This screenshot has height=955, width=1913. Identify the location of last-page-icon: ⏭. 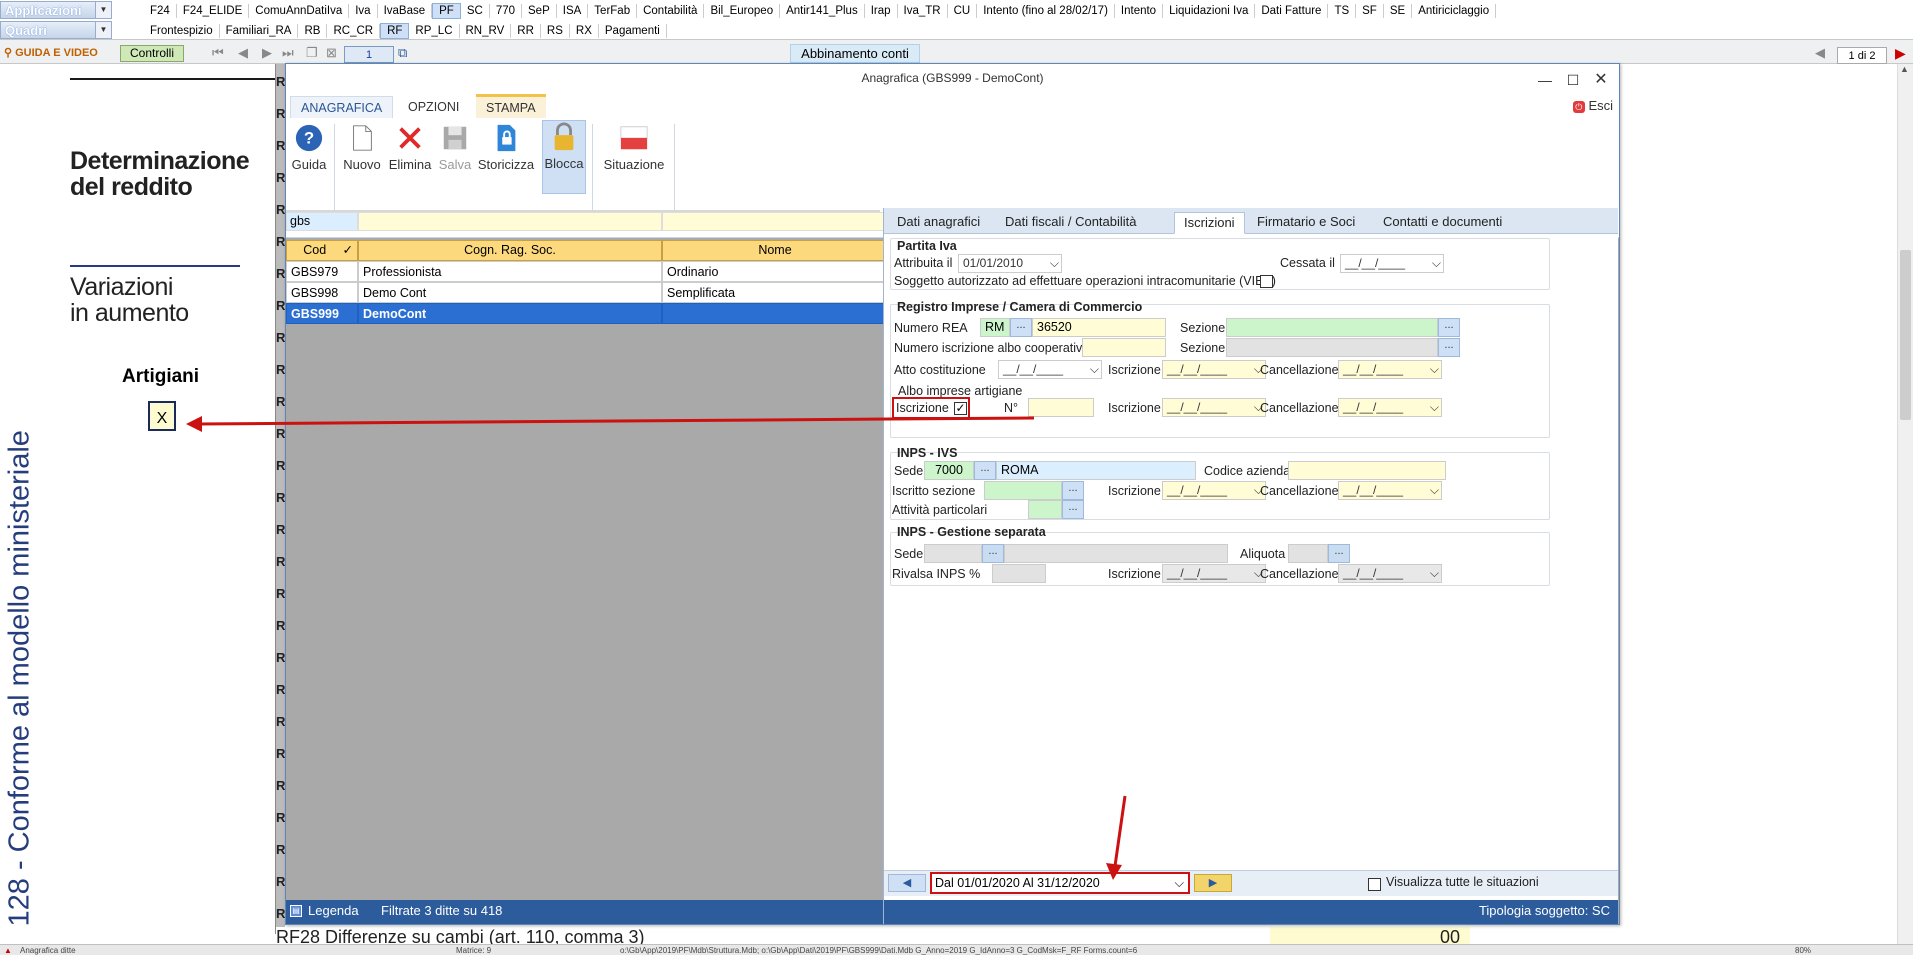
(288, 53).